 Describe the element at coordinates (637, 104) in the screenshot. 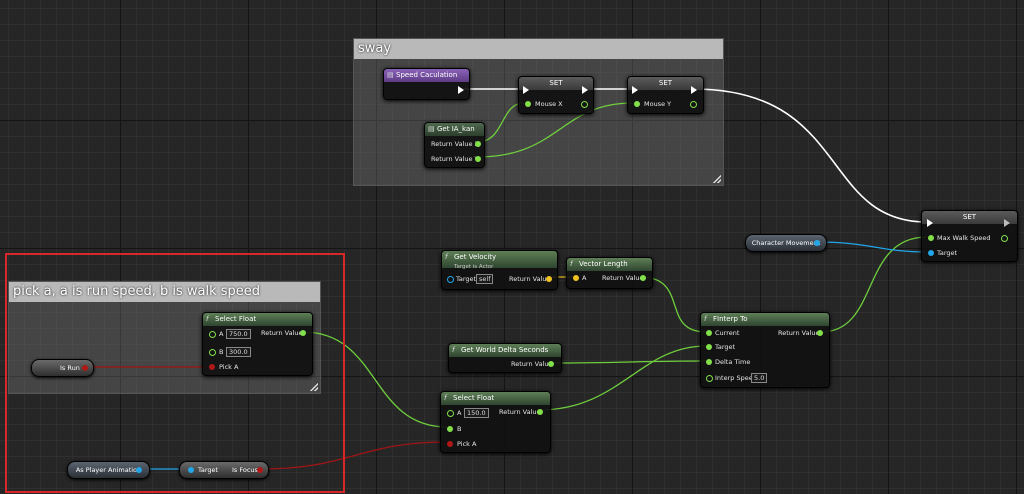

I see `mouse-y-in-pin` at that location.